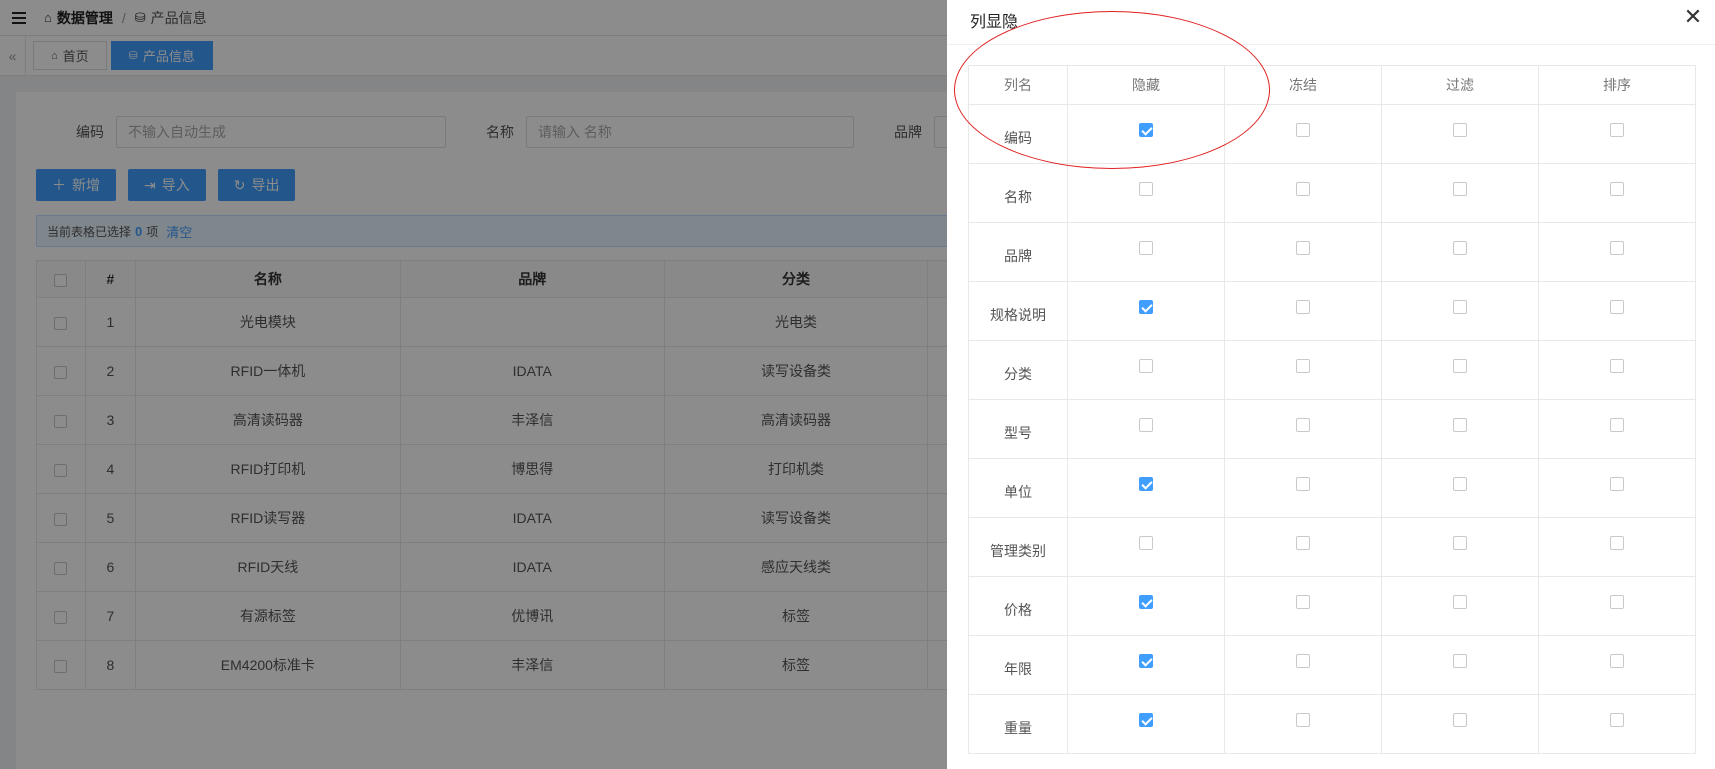  What do you see at coordinates (1018, 85) in the screenshot?
I see `column-header: 列名` at bounding box center [1018, 85].